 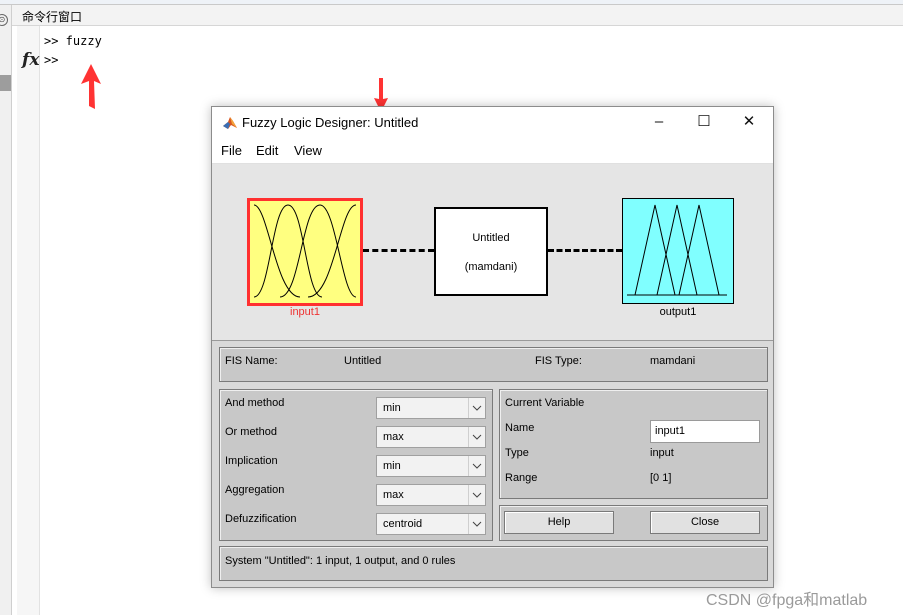 I want to click on and-method-select: min, so click(x=431, y=408).